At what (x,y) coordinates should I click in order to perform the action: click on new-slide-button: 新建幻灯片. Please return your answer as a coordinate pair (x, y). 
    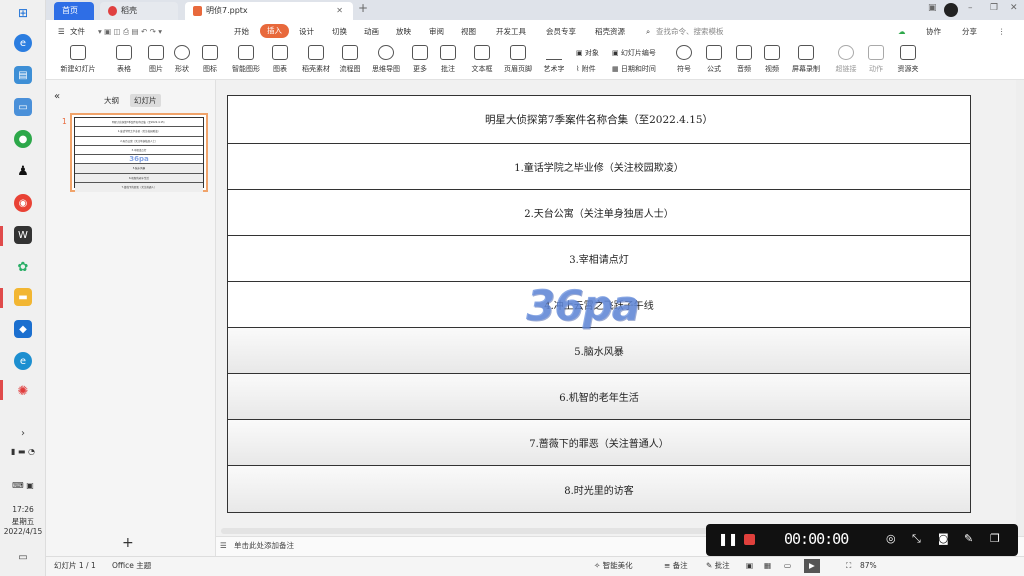
    Looking at the image, I should click on (78, 61).